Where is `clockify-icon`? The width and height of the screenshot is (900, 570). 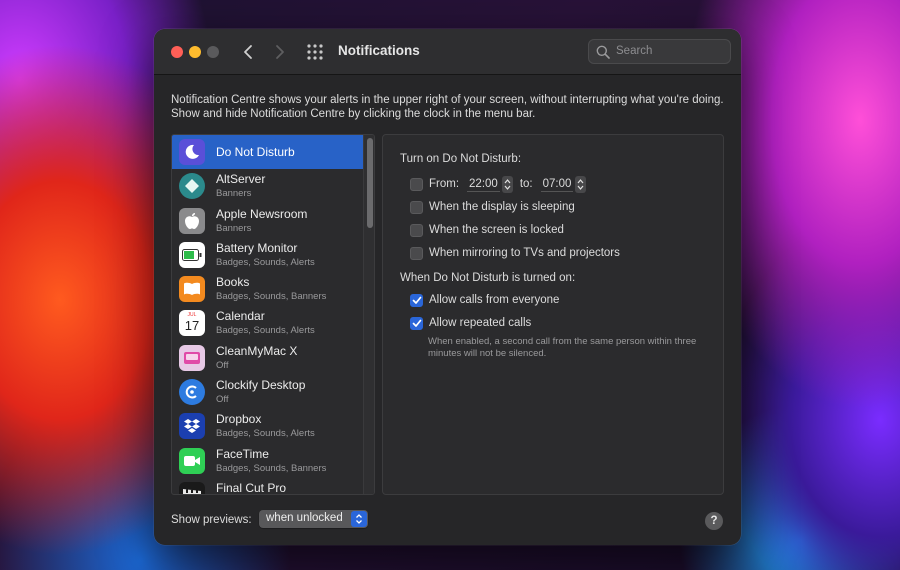 clockify-icon is located at coordinates (192, 392).